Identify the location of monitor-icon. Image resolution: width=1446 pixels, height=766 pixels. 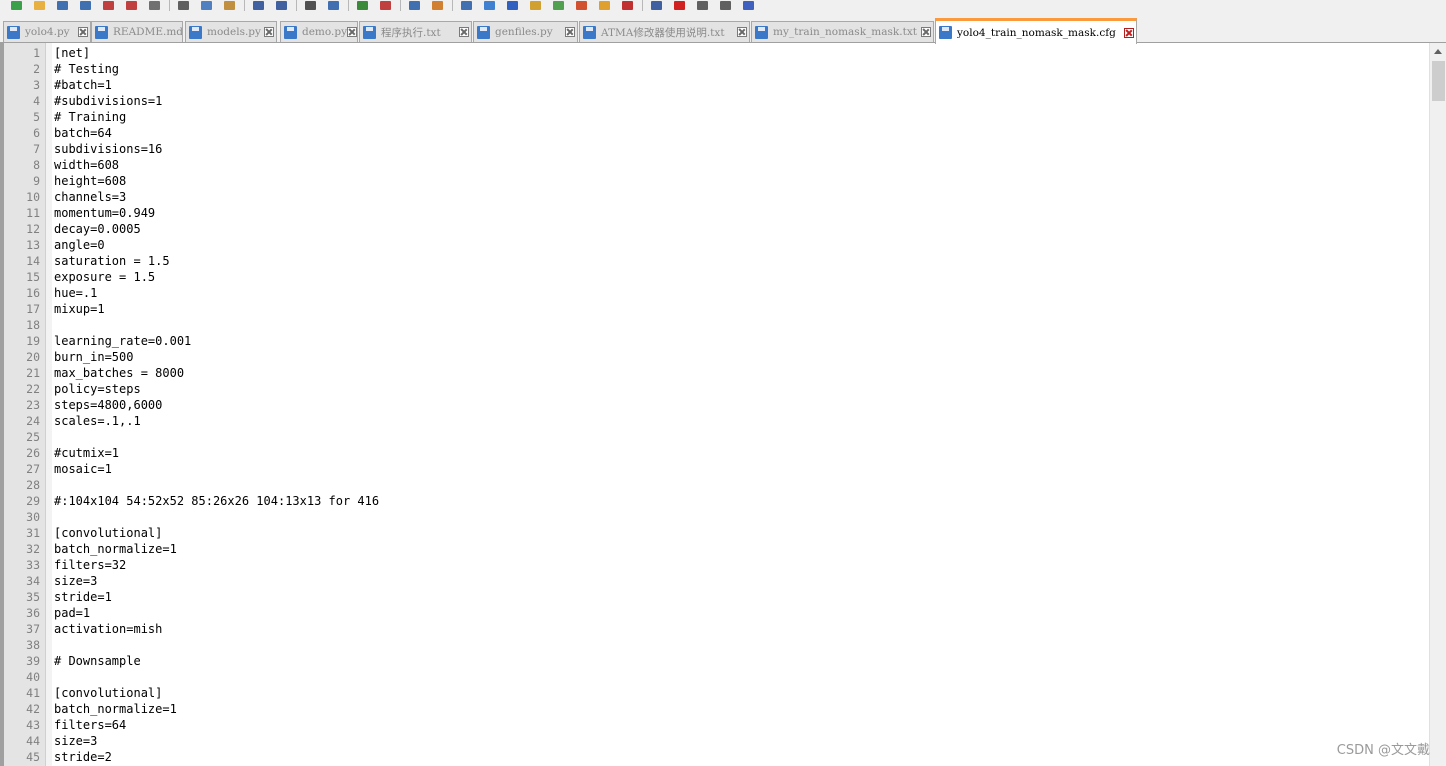
(627, 5).